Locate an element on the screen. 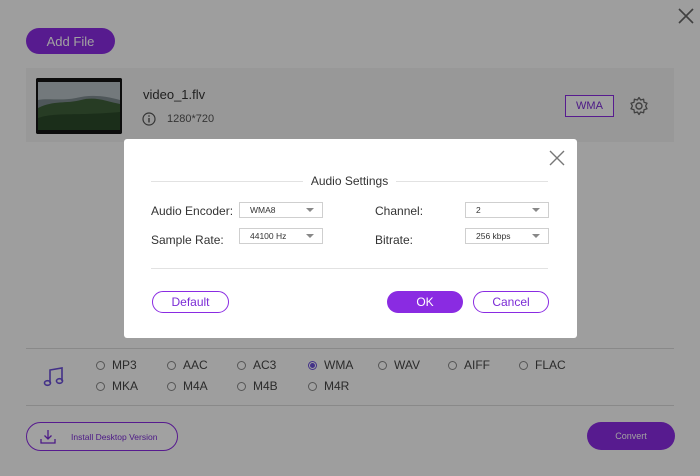 The width and height of the screenshot is (700, 476). dialog-title: Audio Settings is located at coordinates (350, 181).